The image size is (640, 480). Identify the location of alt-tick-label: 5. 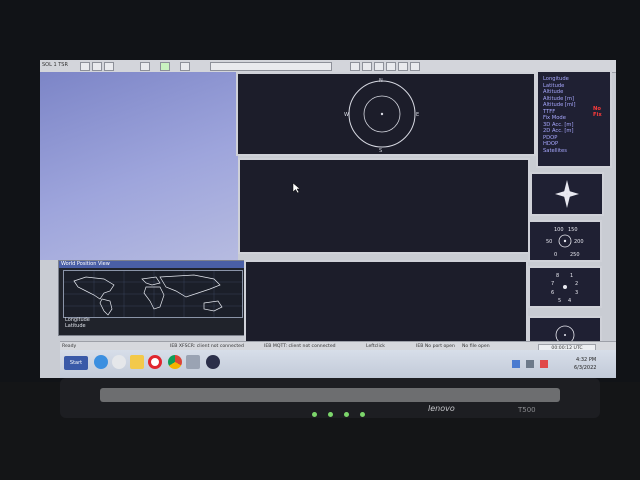
(559, 301).